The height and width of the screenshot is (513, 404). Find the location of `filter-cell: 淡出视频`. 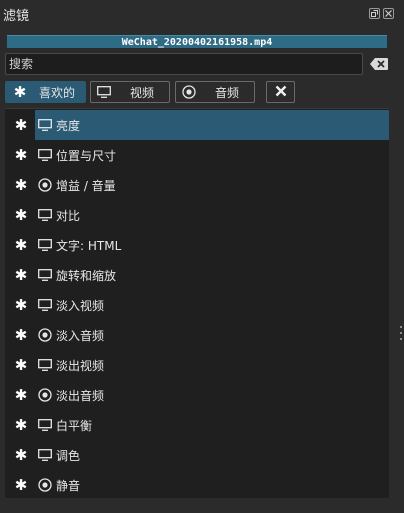

filter-cell: 淡出视频 is located at coordinates (212, 365).